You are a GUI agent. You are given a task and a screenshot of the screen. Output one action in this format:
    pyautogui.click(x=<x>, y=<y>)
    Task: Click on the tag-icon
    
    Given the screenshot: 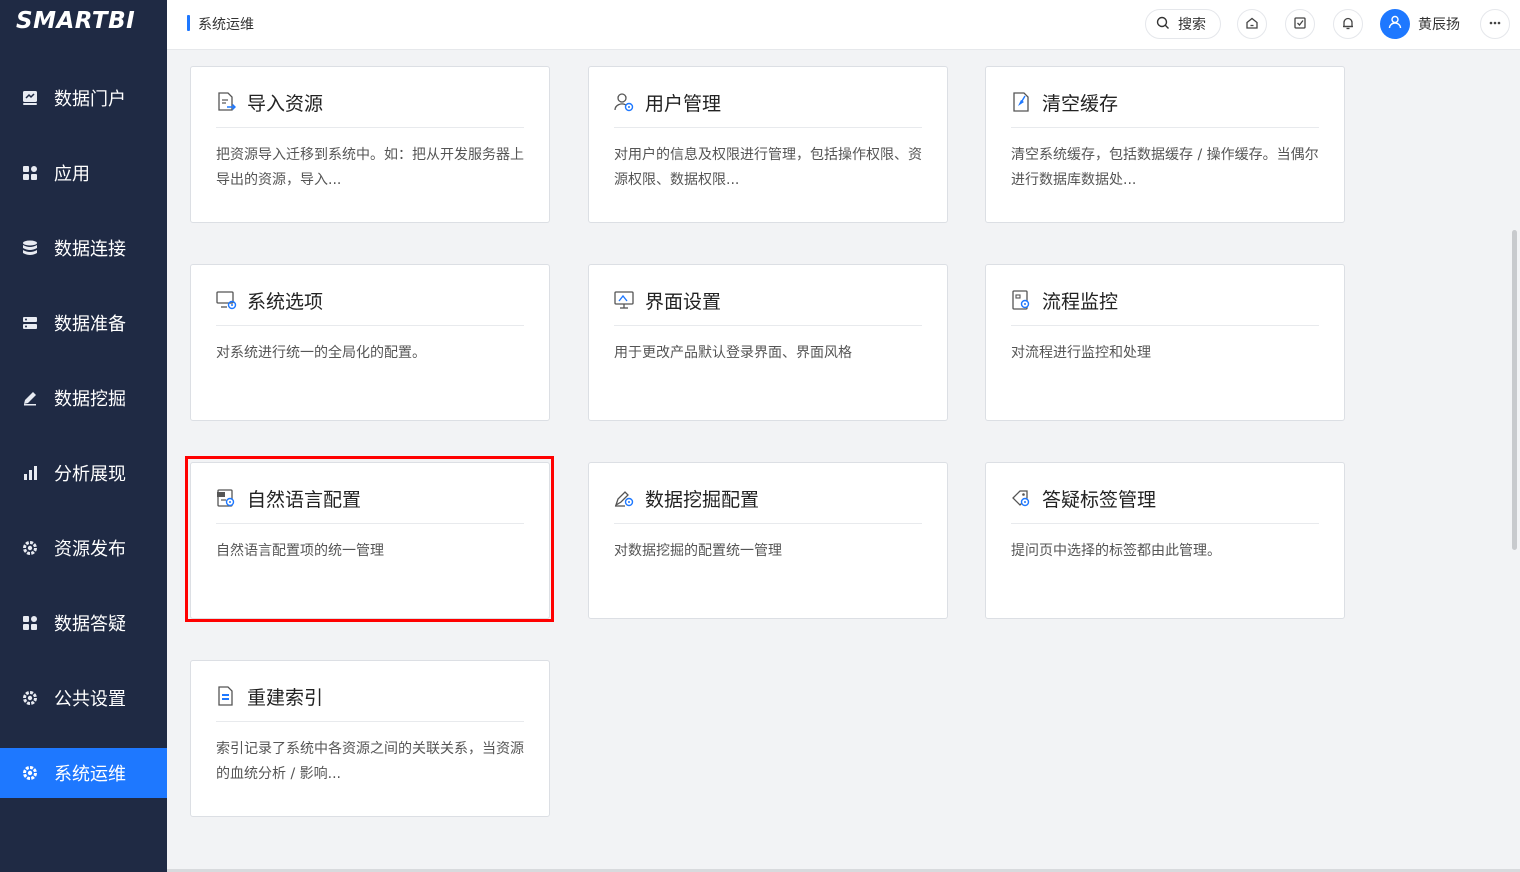 What is the action you would take?
    pyautogui.click(x=1021, y=498)
    